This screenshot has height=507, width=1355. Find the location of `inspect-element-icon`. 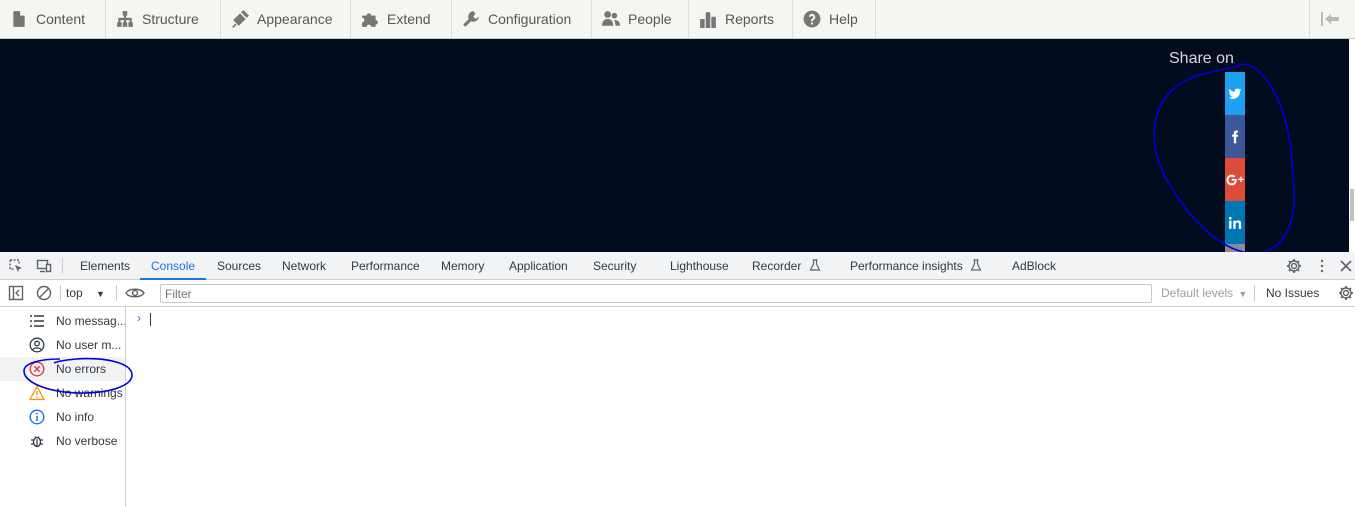

inspect-element-icon is located at coordinates (16, 266).